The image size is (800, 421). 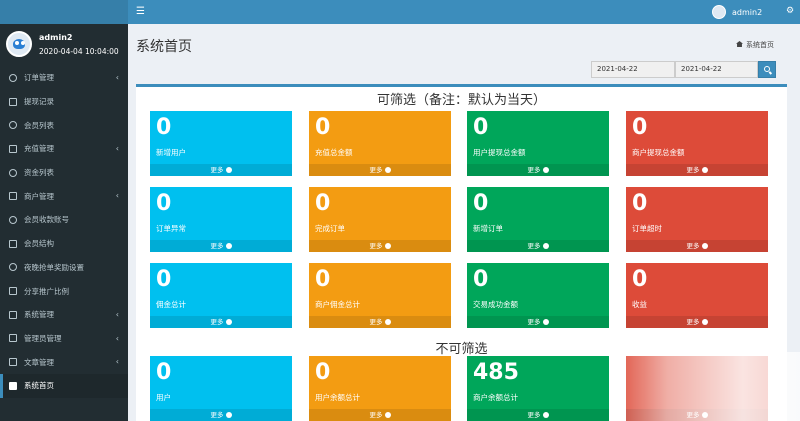 I want to click on stat-tile: 0 新增用户 更多, so click(x=221, y=143).